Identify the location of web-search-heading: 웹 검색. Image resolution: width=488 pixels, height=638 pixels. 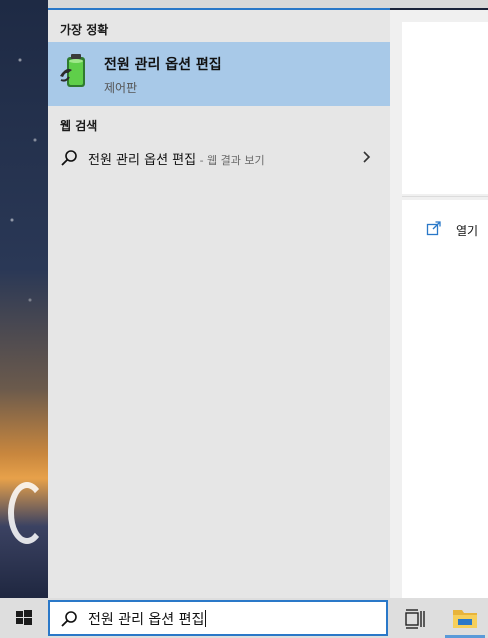
(79, 126).